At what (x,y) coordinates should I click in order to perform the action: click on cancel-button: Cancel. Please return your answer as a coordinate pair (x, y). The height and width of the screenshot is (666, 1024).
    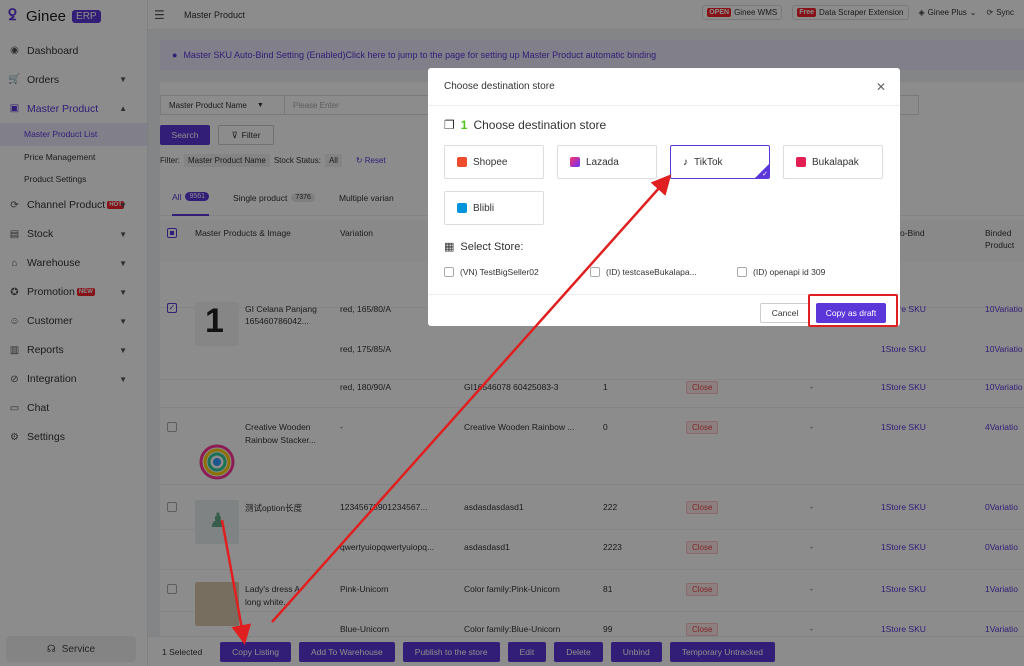
    Looking at the image, I should click on (785, 313).